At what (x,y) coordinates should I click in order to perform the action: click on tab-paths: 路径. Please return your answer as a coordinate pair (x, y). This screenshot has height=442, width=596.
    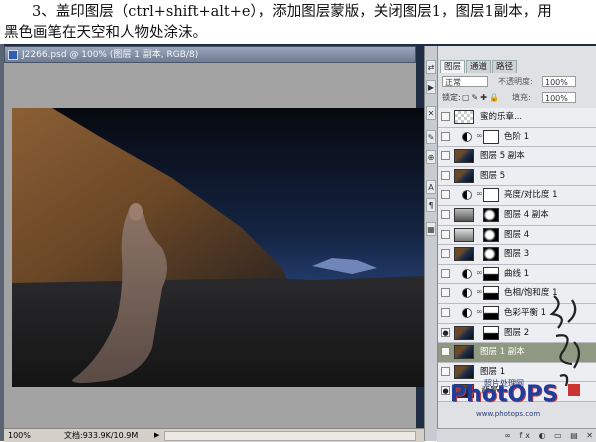
    Looking at the image, I should click on (505, 66).